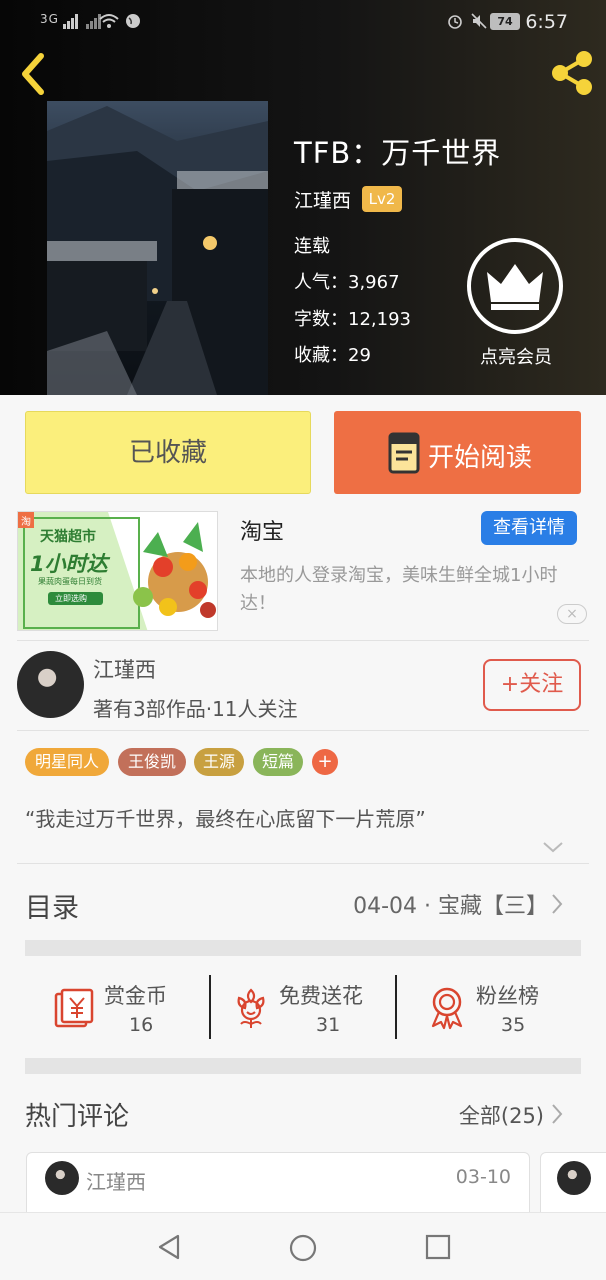 Image resolution: width=606 pixels, height=1280 pixels. I want to click on all-comments-link: 全部(25), so click(501, 1115).